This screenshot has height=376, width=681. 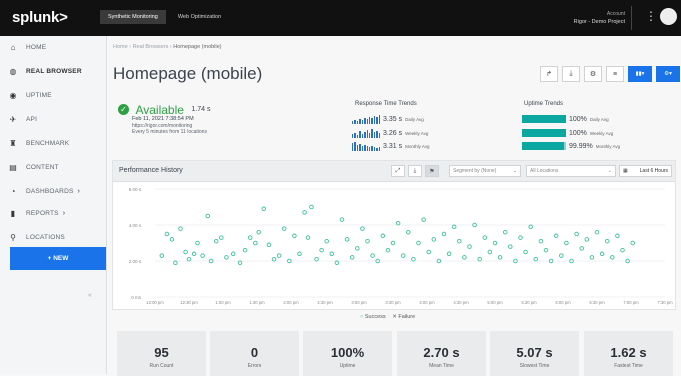 I want to click on sidebar-item-uptime: ◉ UPTIME, so click(x=53, y=95).